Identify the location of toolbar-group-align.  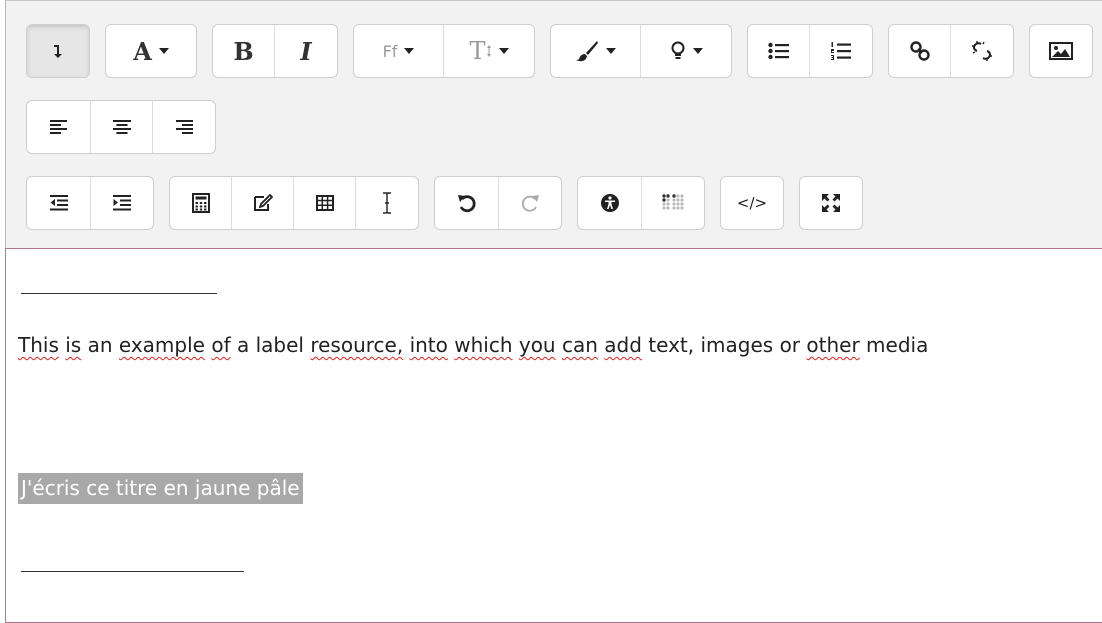
(121, 127).